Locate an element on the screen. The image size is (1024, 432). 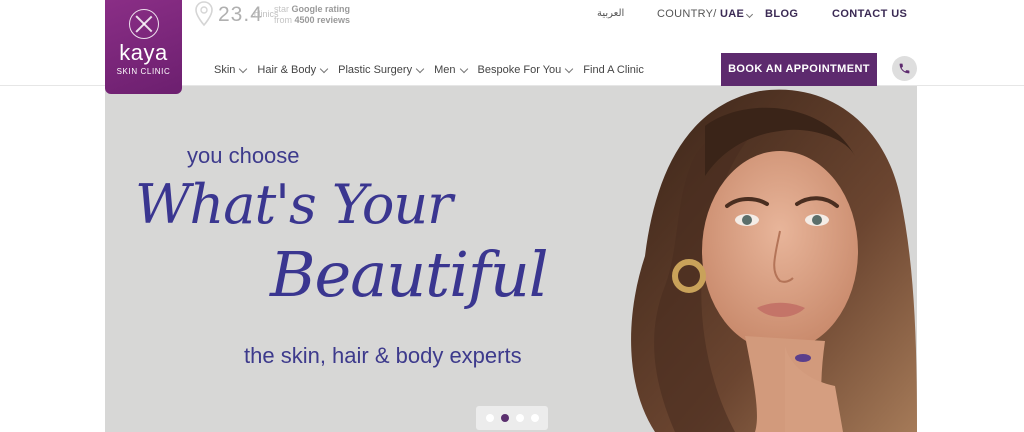
nav-item-find-clinic: Find A Clinic is located at coordinates (613, 70).